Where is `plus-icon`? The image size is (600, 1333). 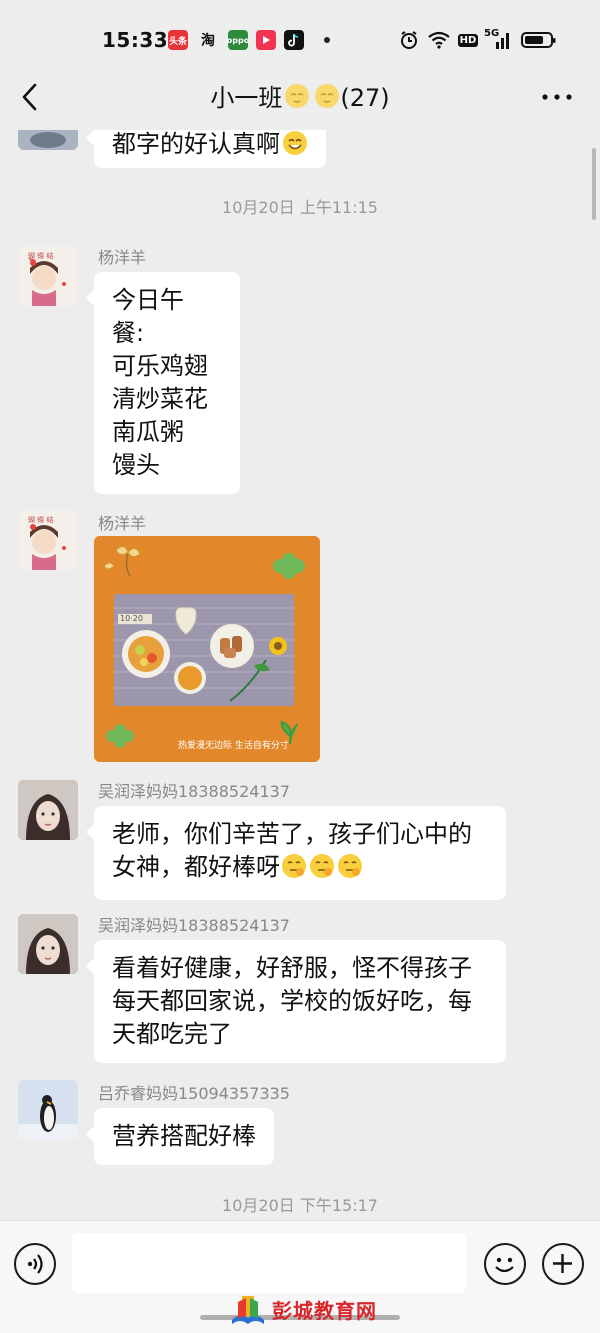
plus-icon is located at coordinates (562, 1263).